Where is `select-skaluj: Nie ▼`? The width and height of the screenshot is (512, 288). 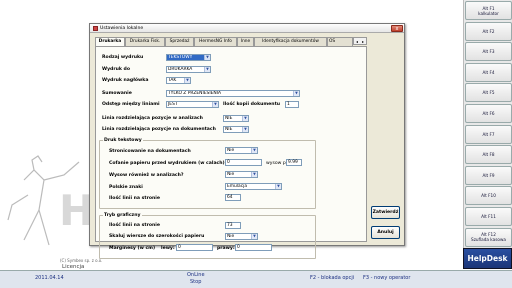
select-skaluj: Nie ▼ is located at coordinates (241, 236).